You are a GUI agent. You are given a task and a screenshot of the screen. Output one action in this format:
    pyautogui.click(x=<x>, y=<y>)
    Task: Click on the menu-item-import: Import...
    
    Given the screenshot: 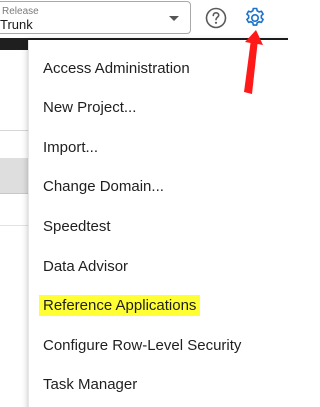 What is the action you would take?
    pyautogui.click(x=158, y=147)
    